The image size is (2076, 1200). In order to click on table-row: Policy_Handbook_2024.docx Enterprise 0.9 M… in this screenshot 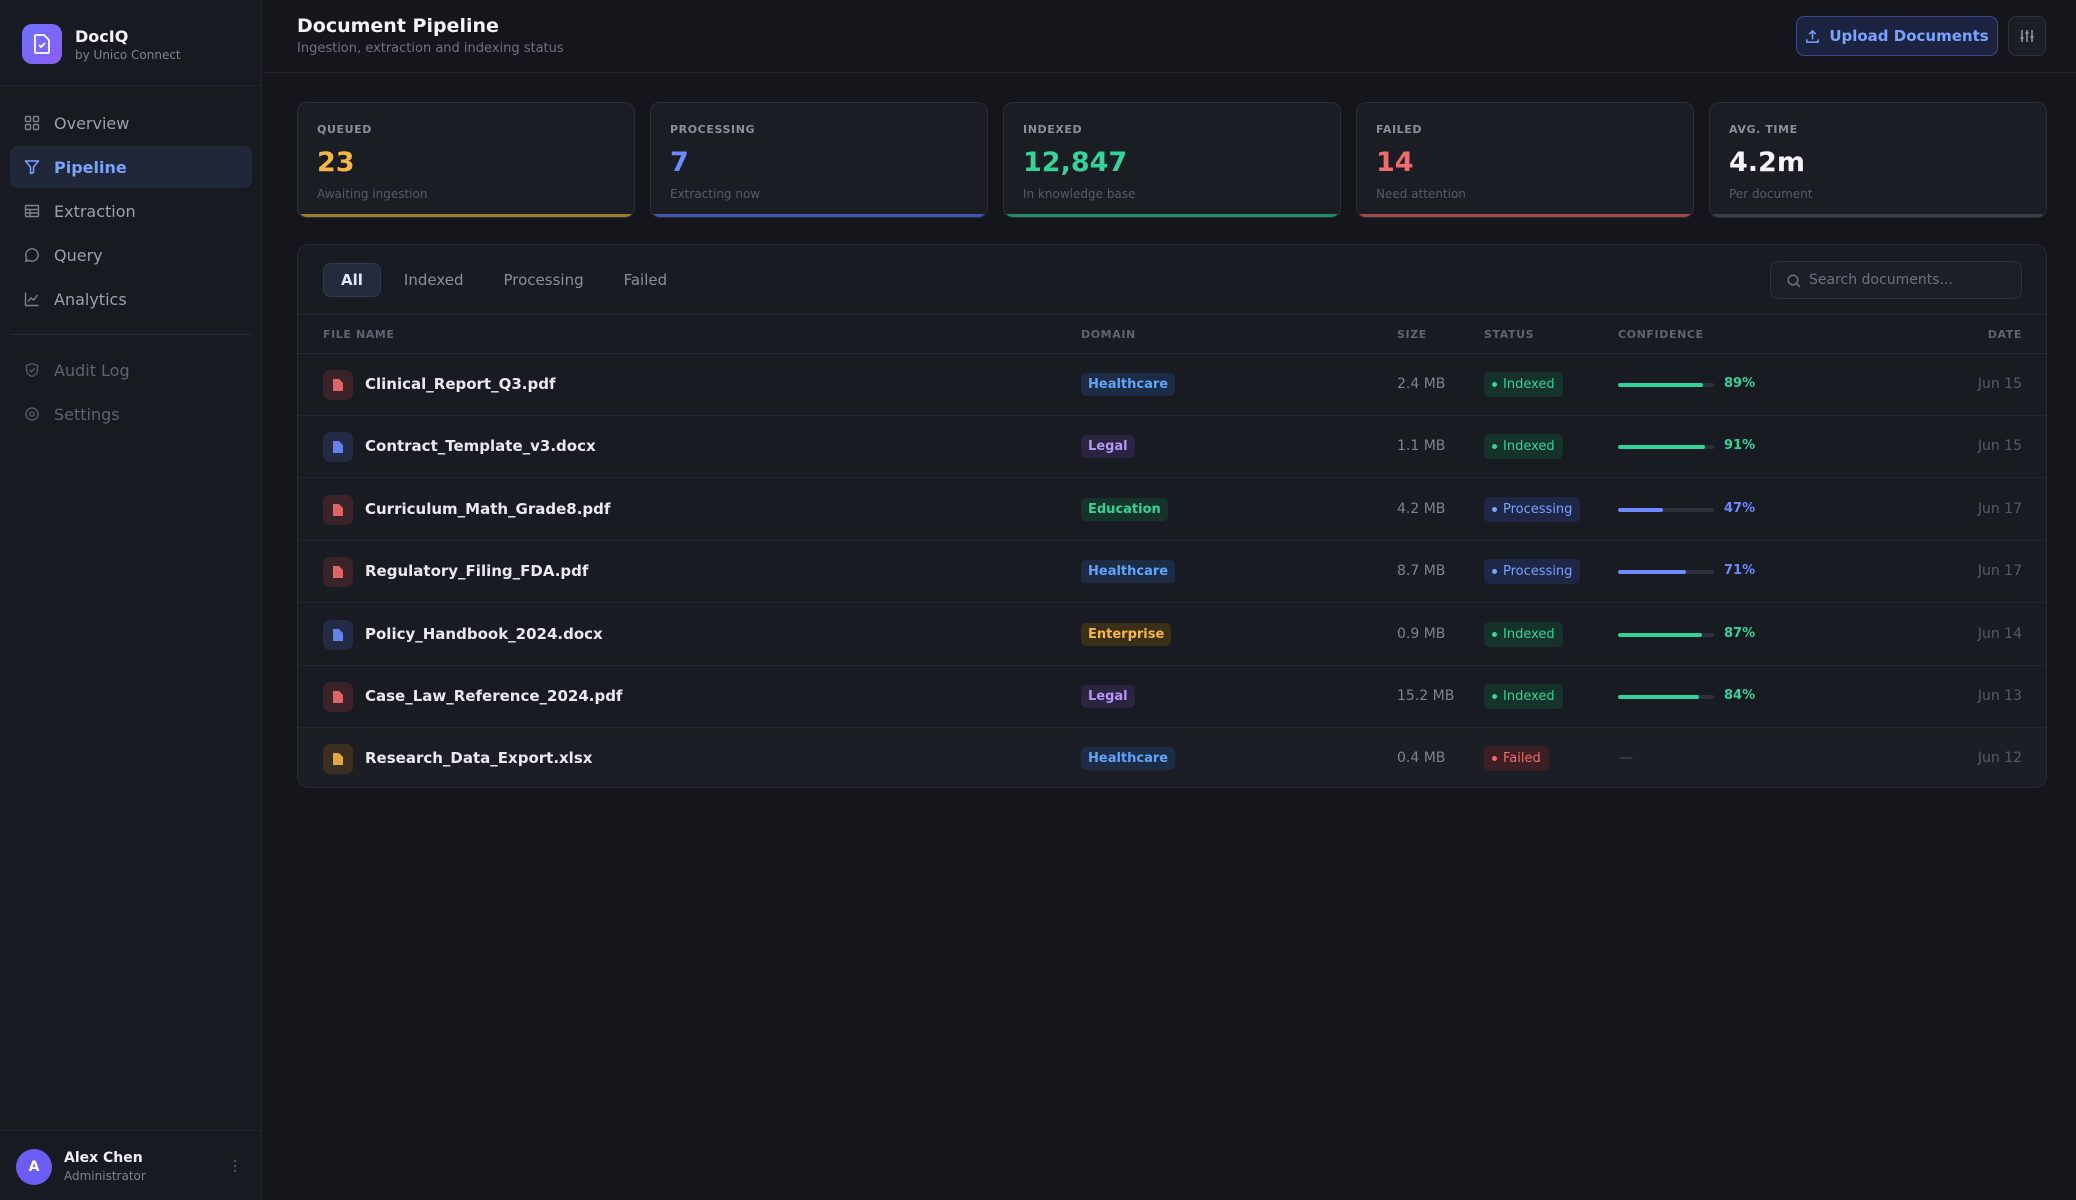, I will do `click(1172, 635)`.